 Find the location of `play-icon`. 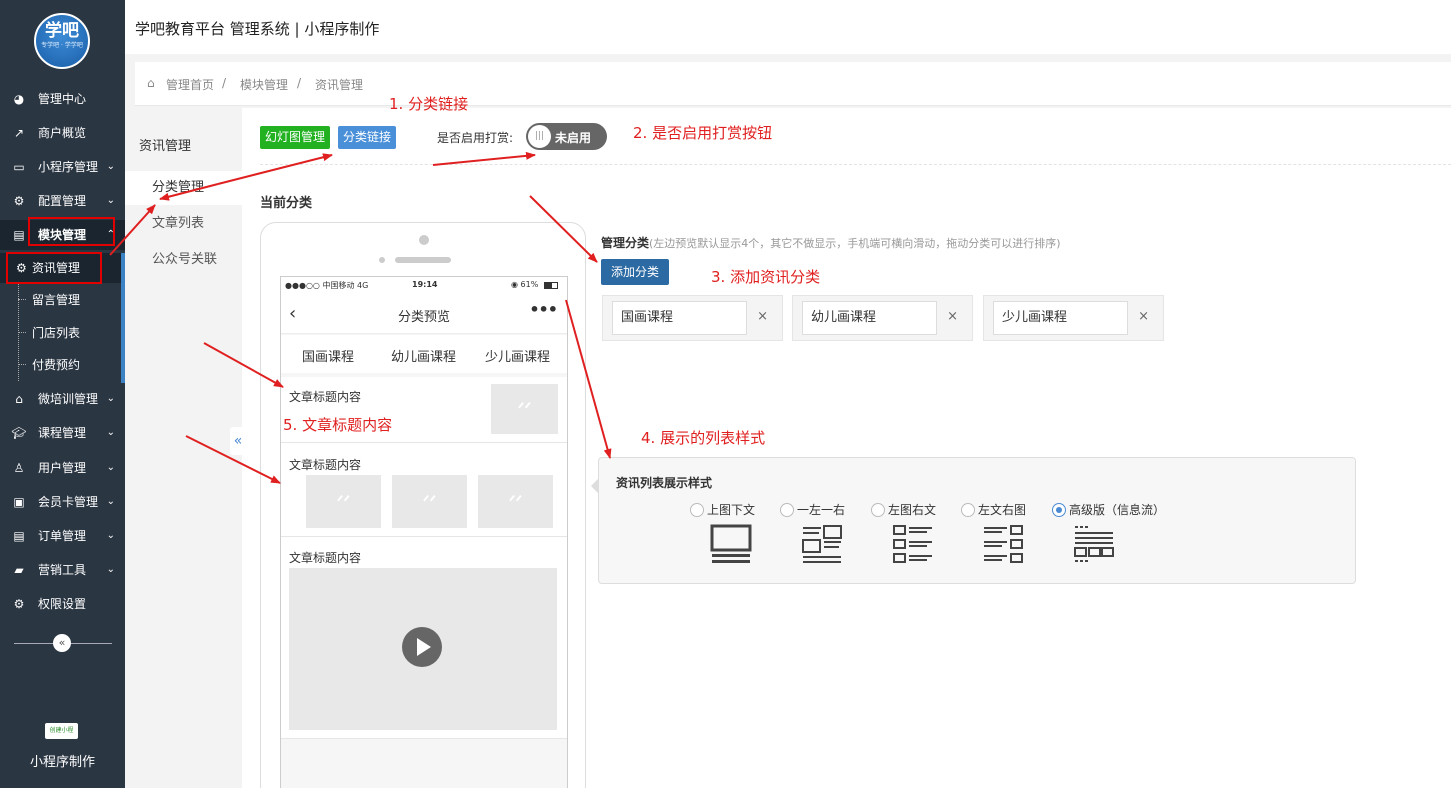

play-icon is located at coordinates (422, 647).